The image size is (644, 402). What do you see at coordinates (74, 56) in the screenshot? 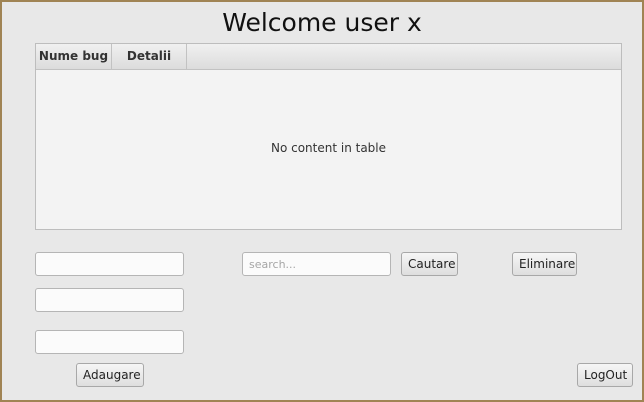
I see `column-header-nume-bug: Nume bug` at bounding box center [74, 56].